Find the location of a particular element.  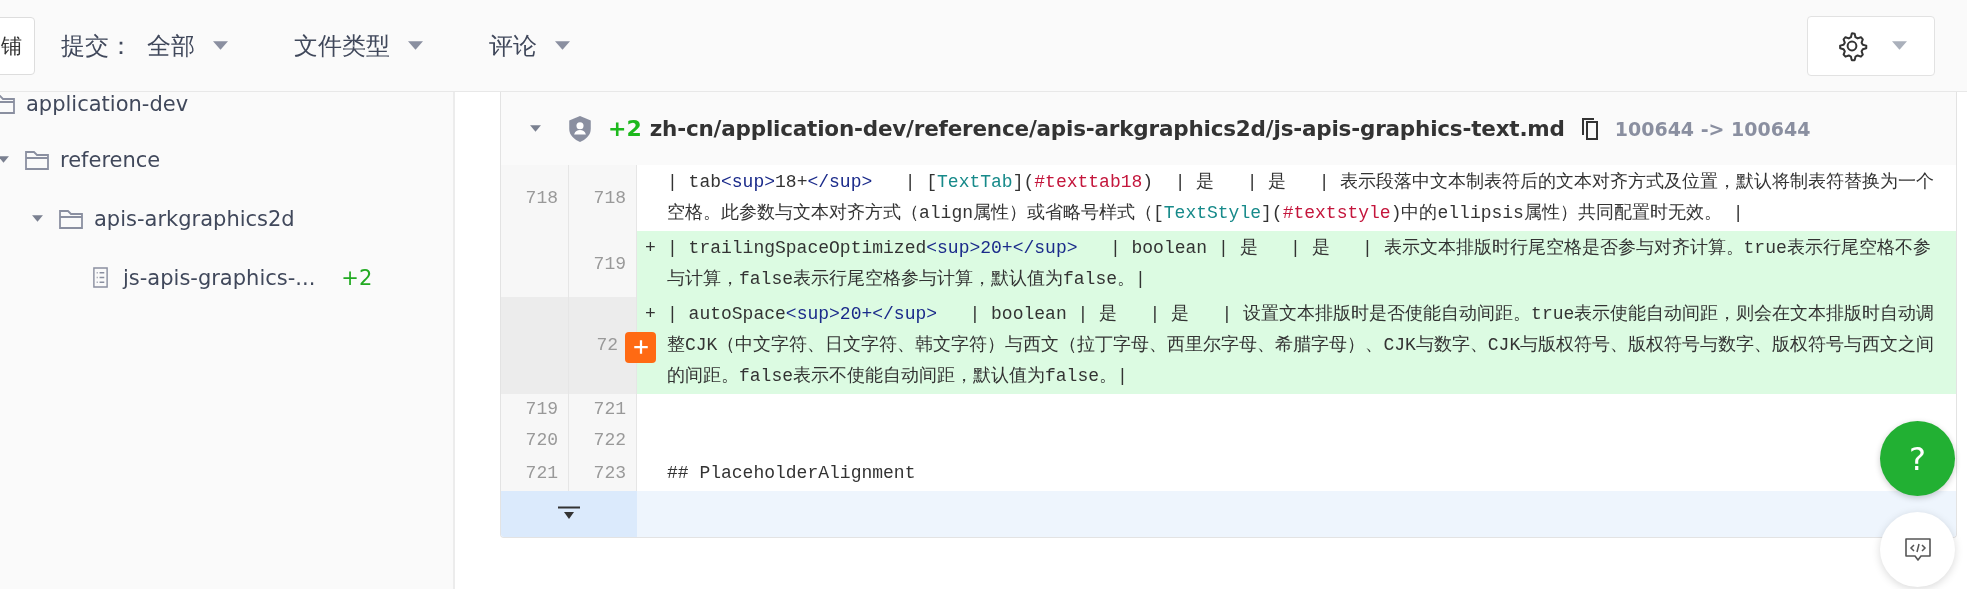

code-comment-icon is located at coordinates (1917, 549).